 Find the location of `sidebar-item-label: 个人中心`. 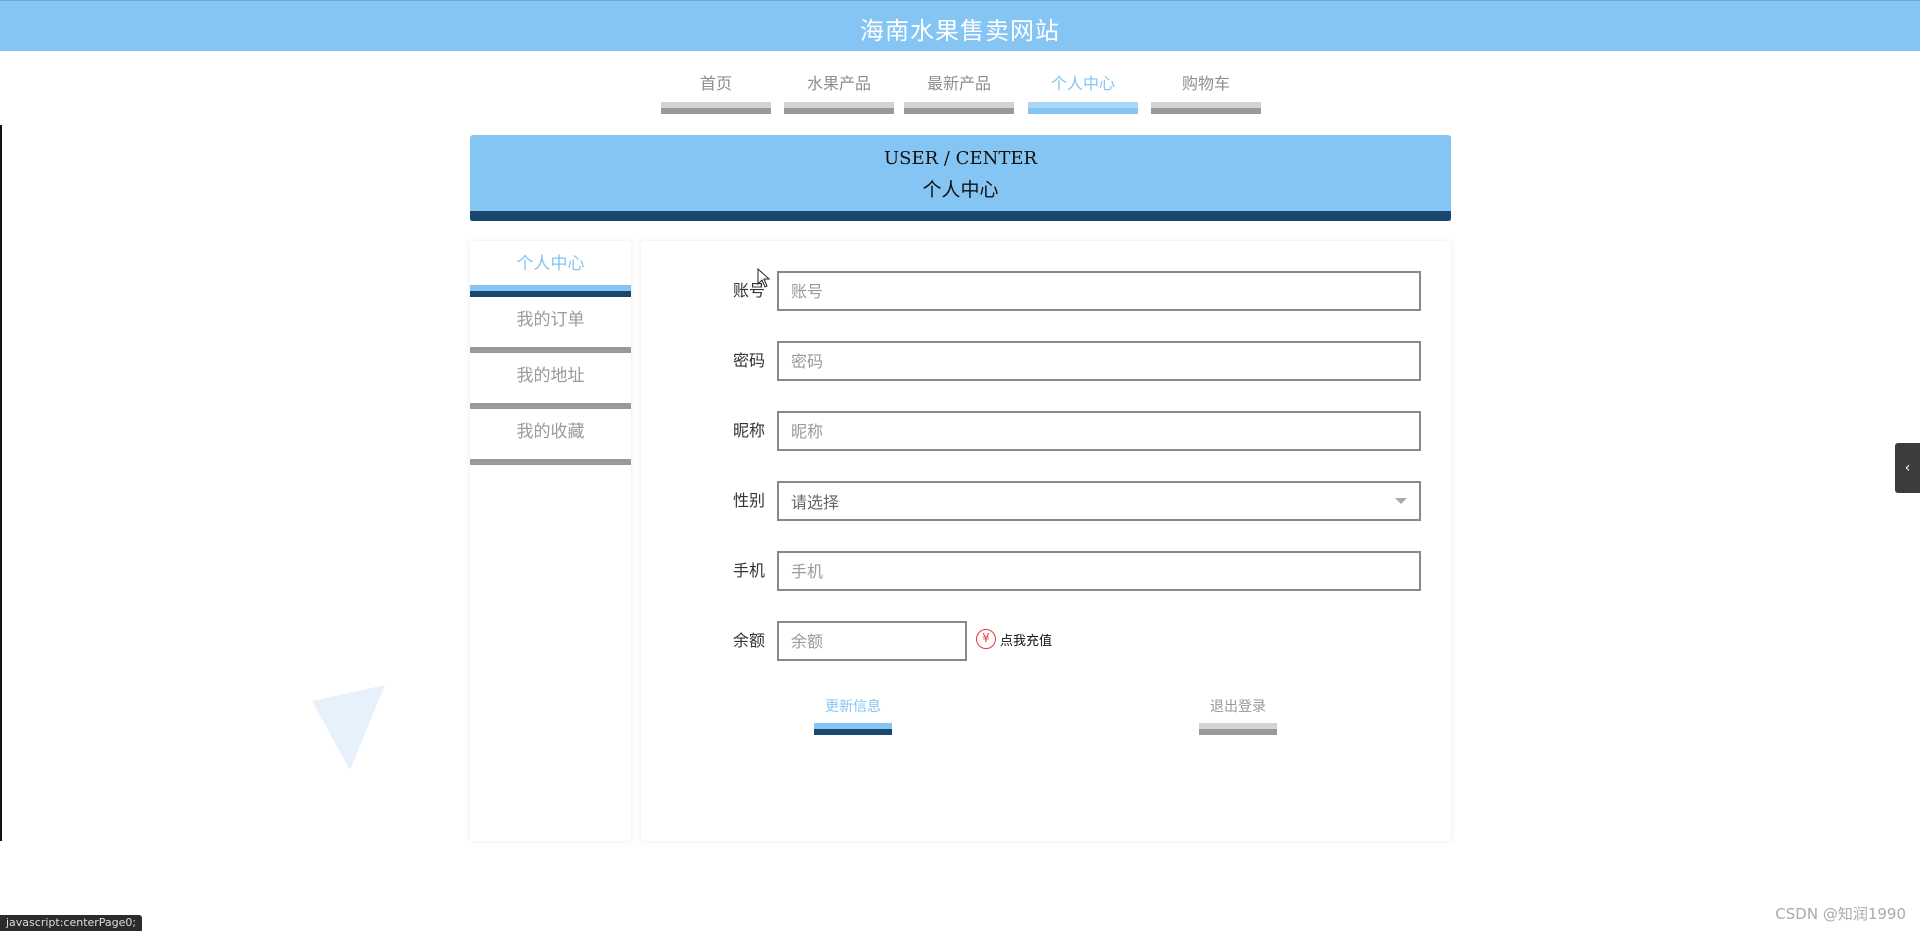

sidebar-item-label: 个人中心 is located at coordinates (550, 264).